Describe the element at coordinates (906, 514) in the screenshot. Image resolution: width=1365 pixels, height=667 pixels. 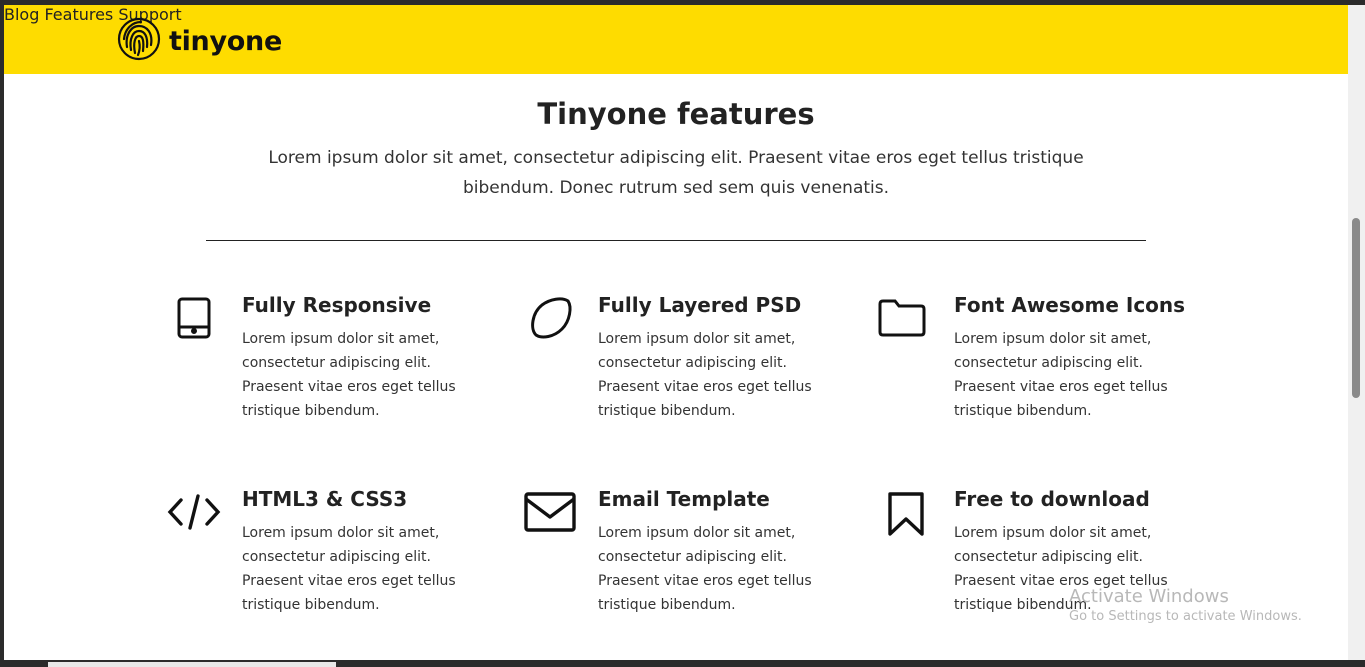
I see `bookmark-icon` at that location.